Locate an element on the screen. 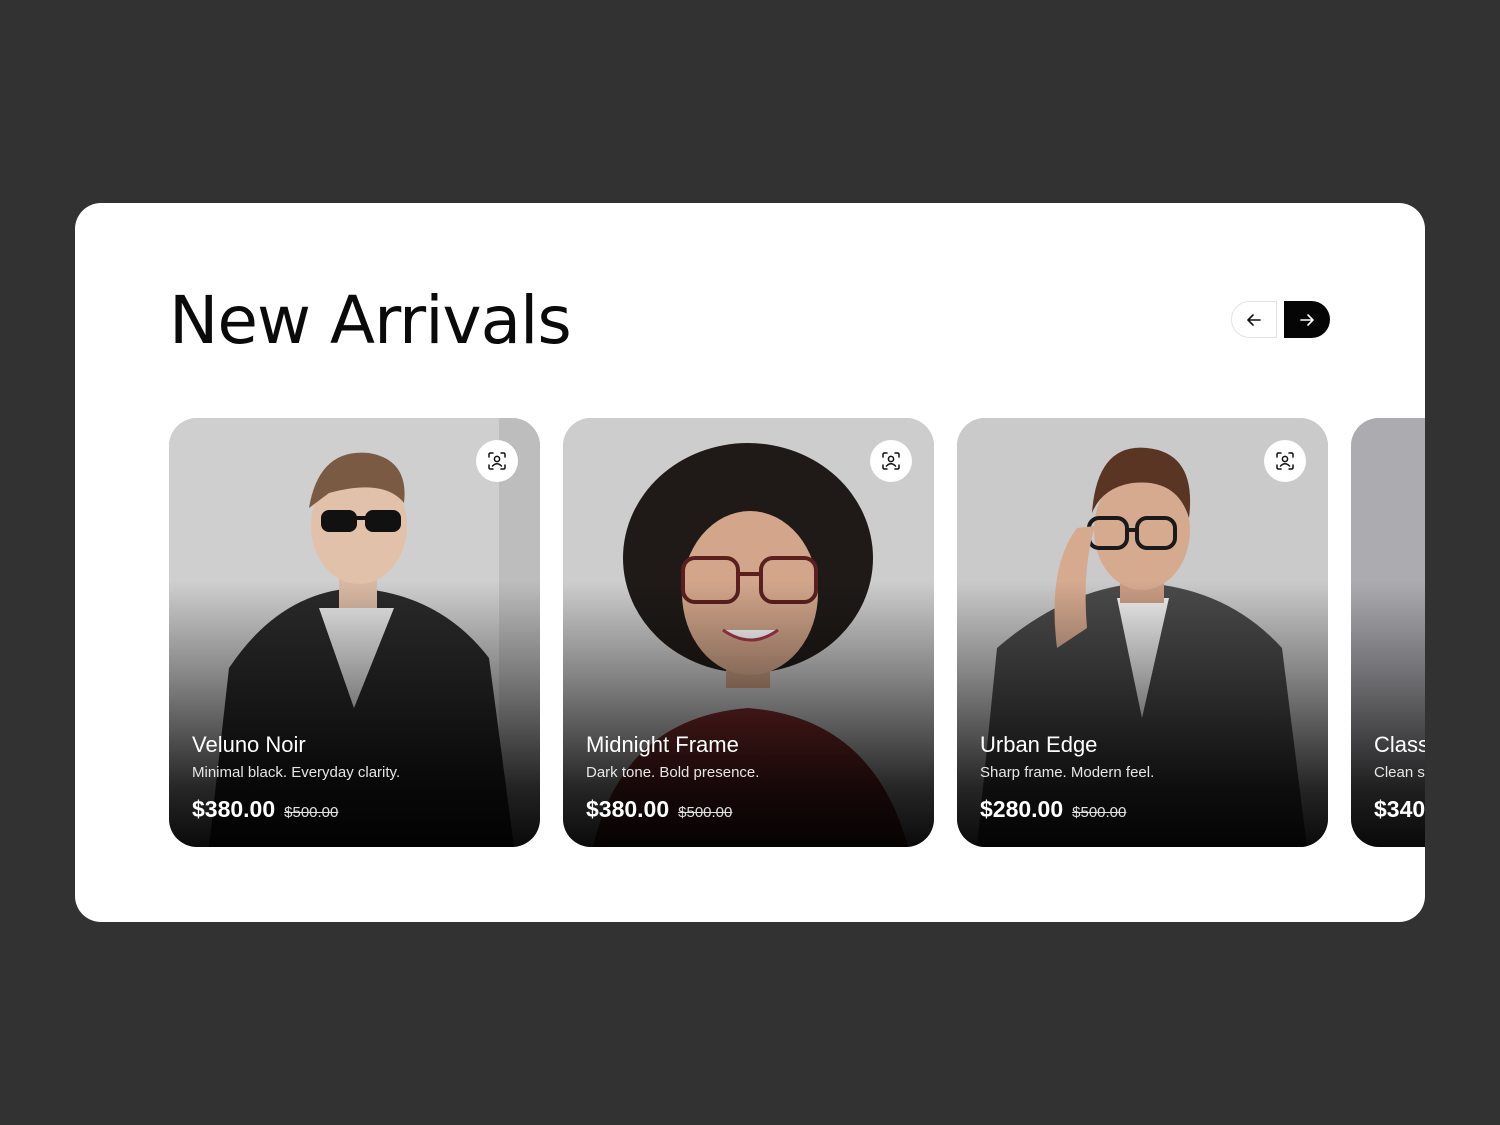 This screenshot has height=1125, width=1500. product-name: Veluno Noir is located at coordinates (249, 744).